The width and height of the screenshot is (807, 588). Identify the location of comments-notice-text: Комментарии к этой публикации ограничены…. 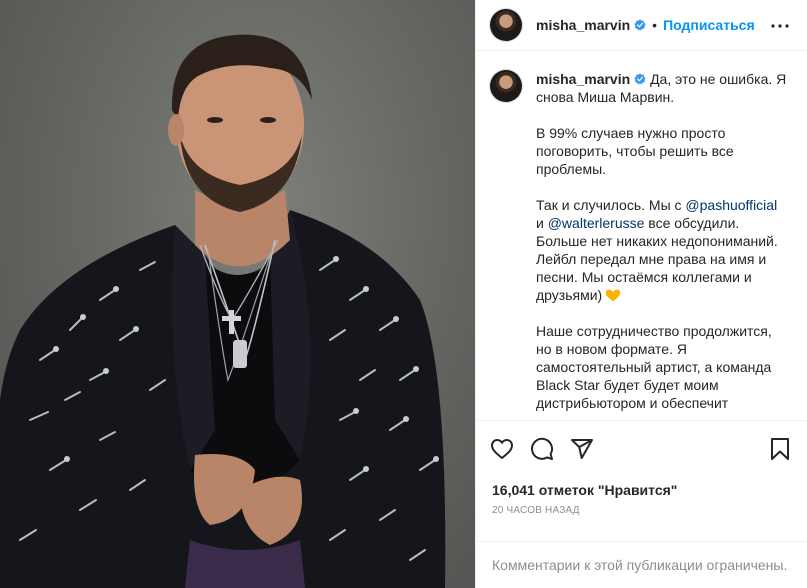
(640, 565).